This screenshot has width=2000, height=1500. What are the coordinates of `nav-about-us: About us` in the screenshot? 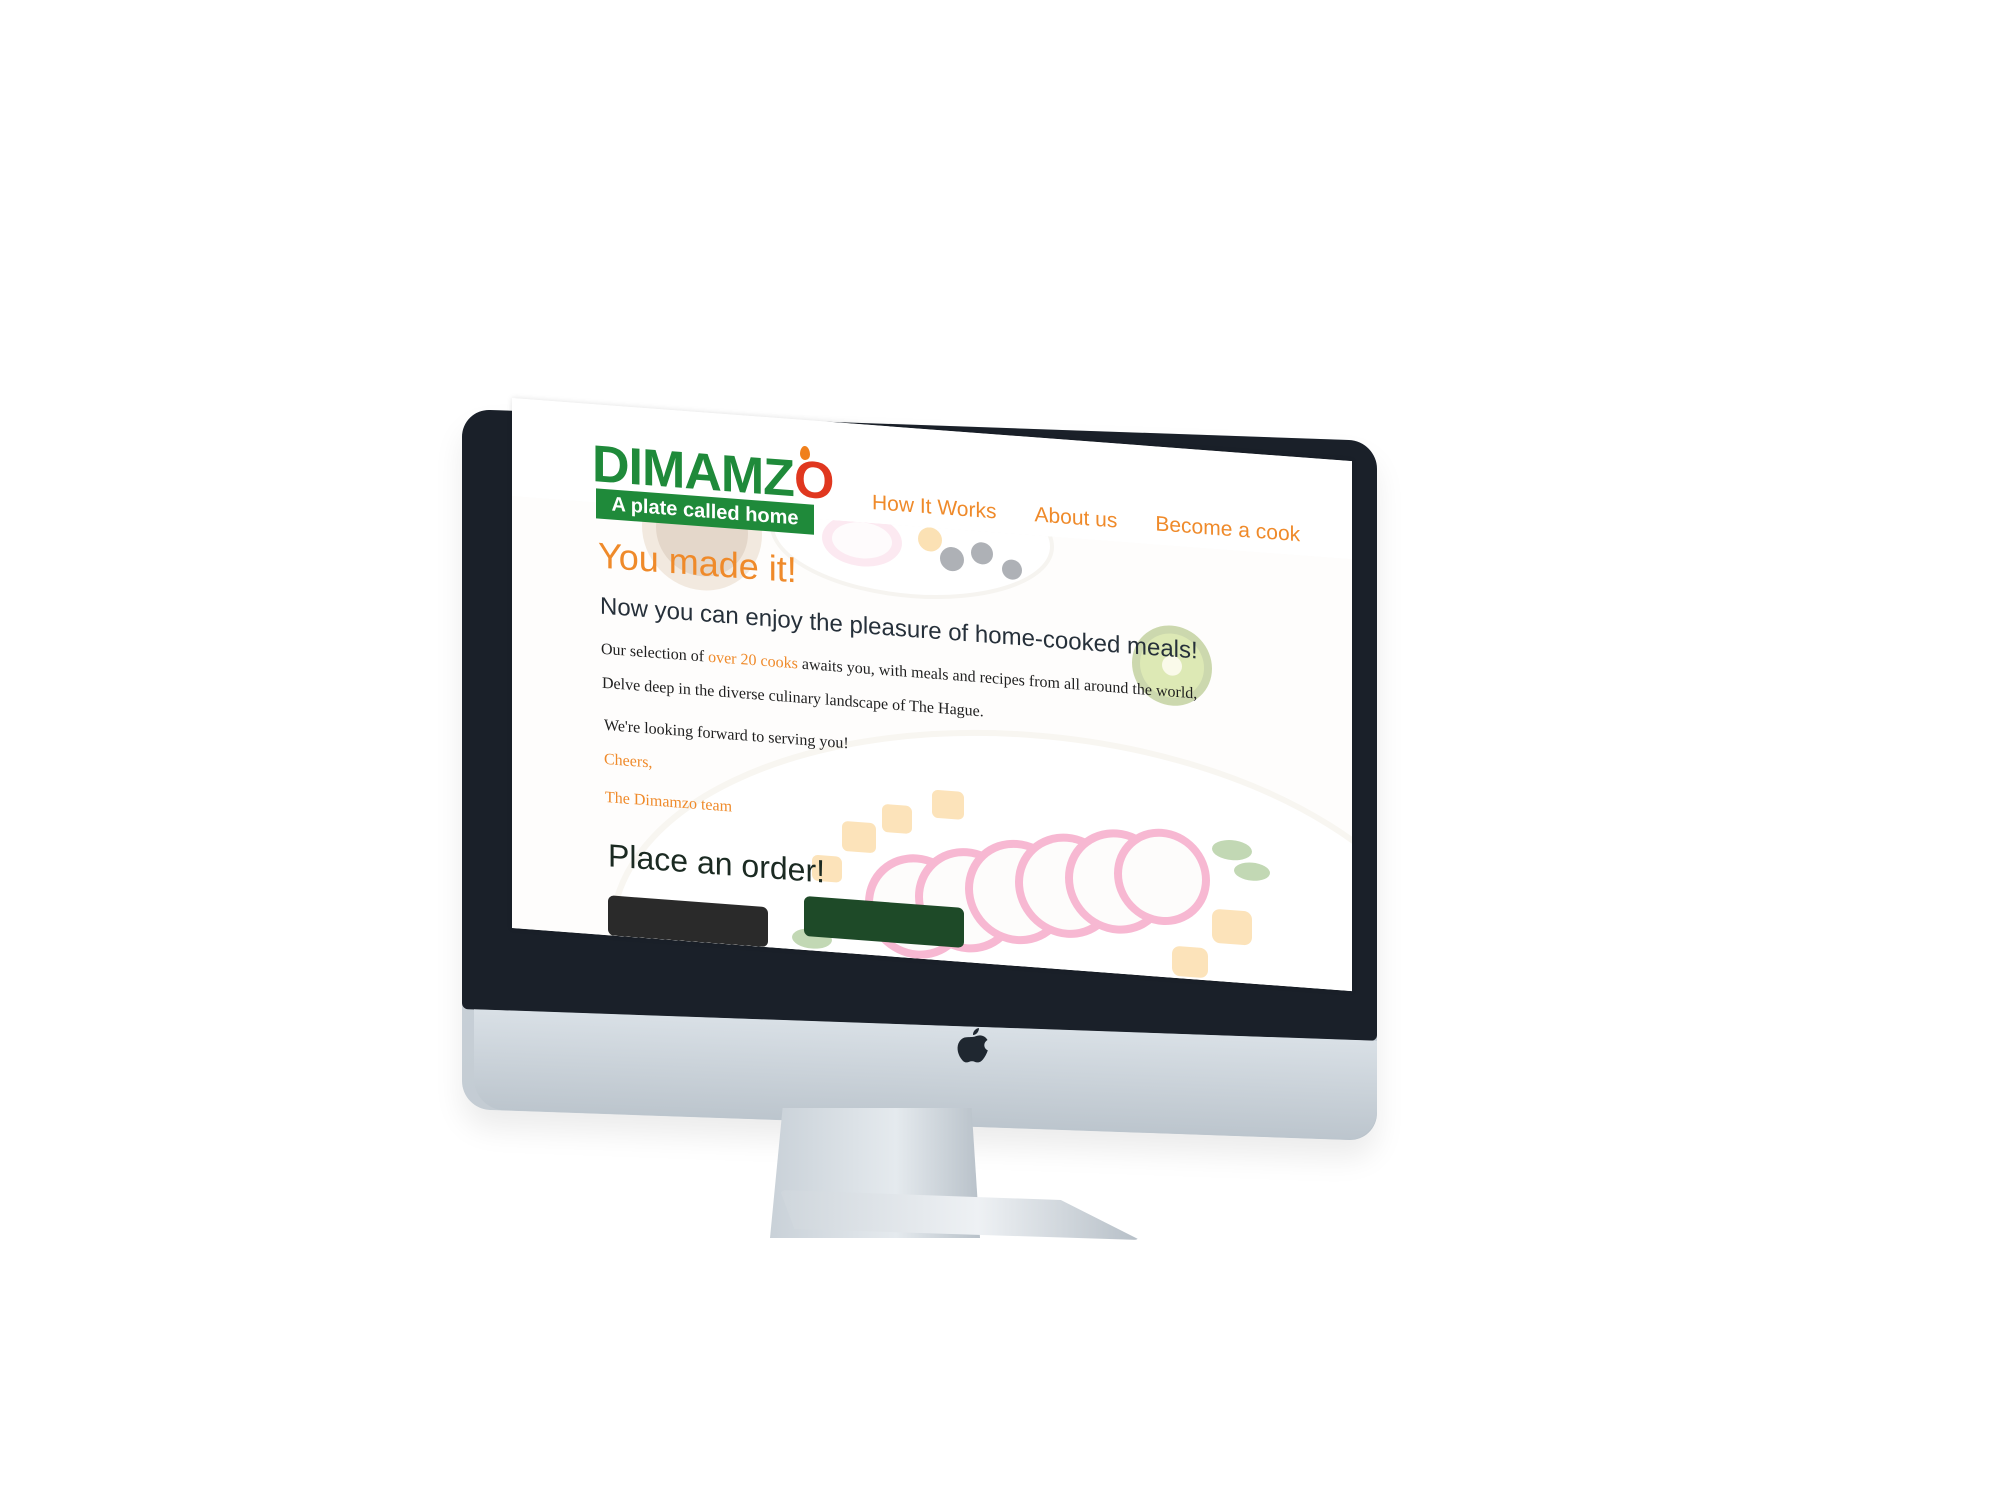 It's located at (1075, 518).